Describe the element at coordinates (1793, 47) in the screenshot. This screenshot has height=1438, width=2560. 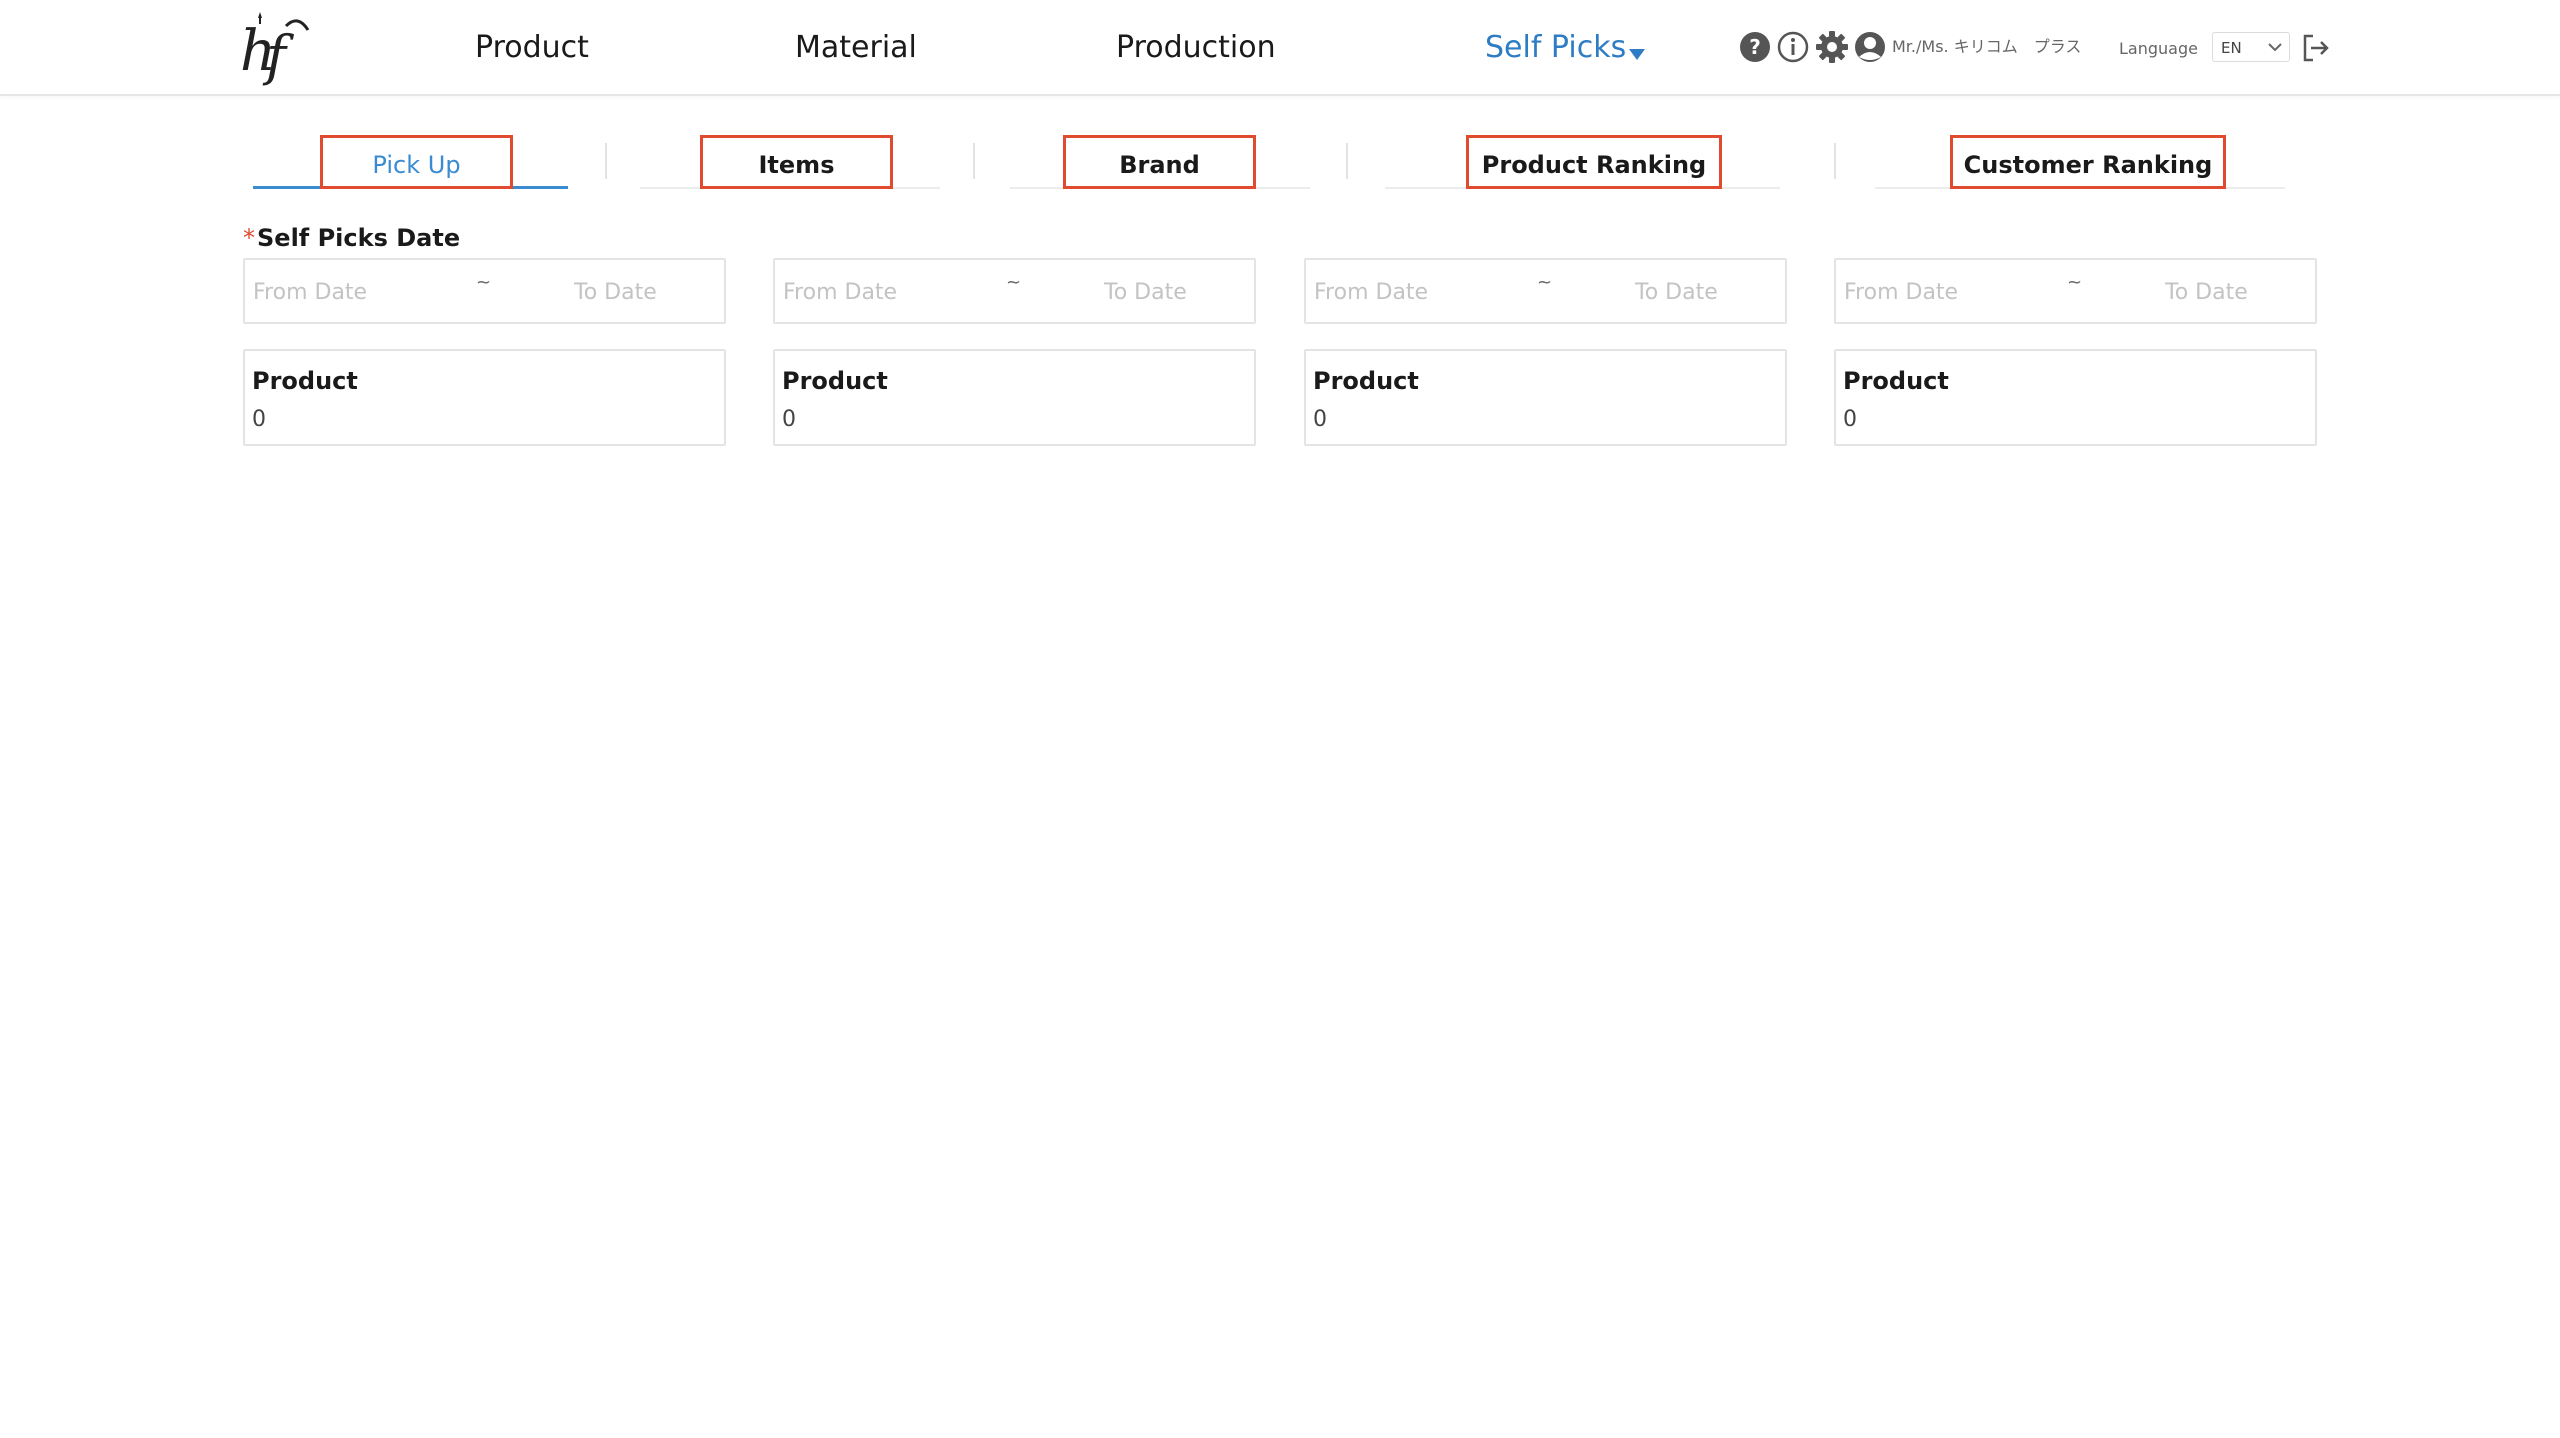
I see `info-circle-icon` at that location.